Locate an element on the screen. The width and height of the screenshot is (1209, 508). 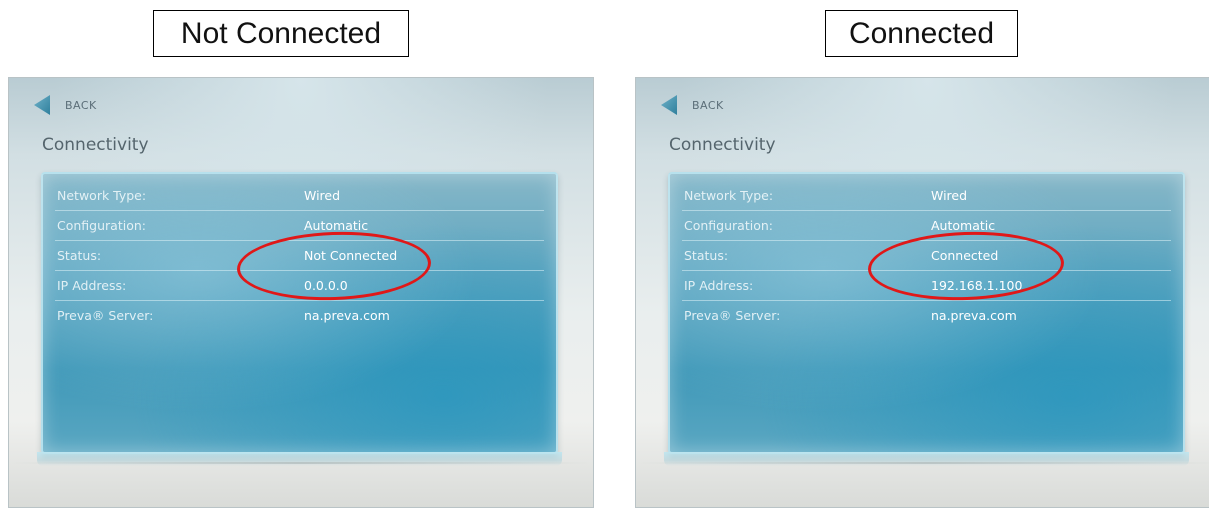
row-value: Not Connected is located at coordinates (351, 255).